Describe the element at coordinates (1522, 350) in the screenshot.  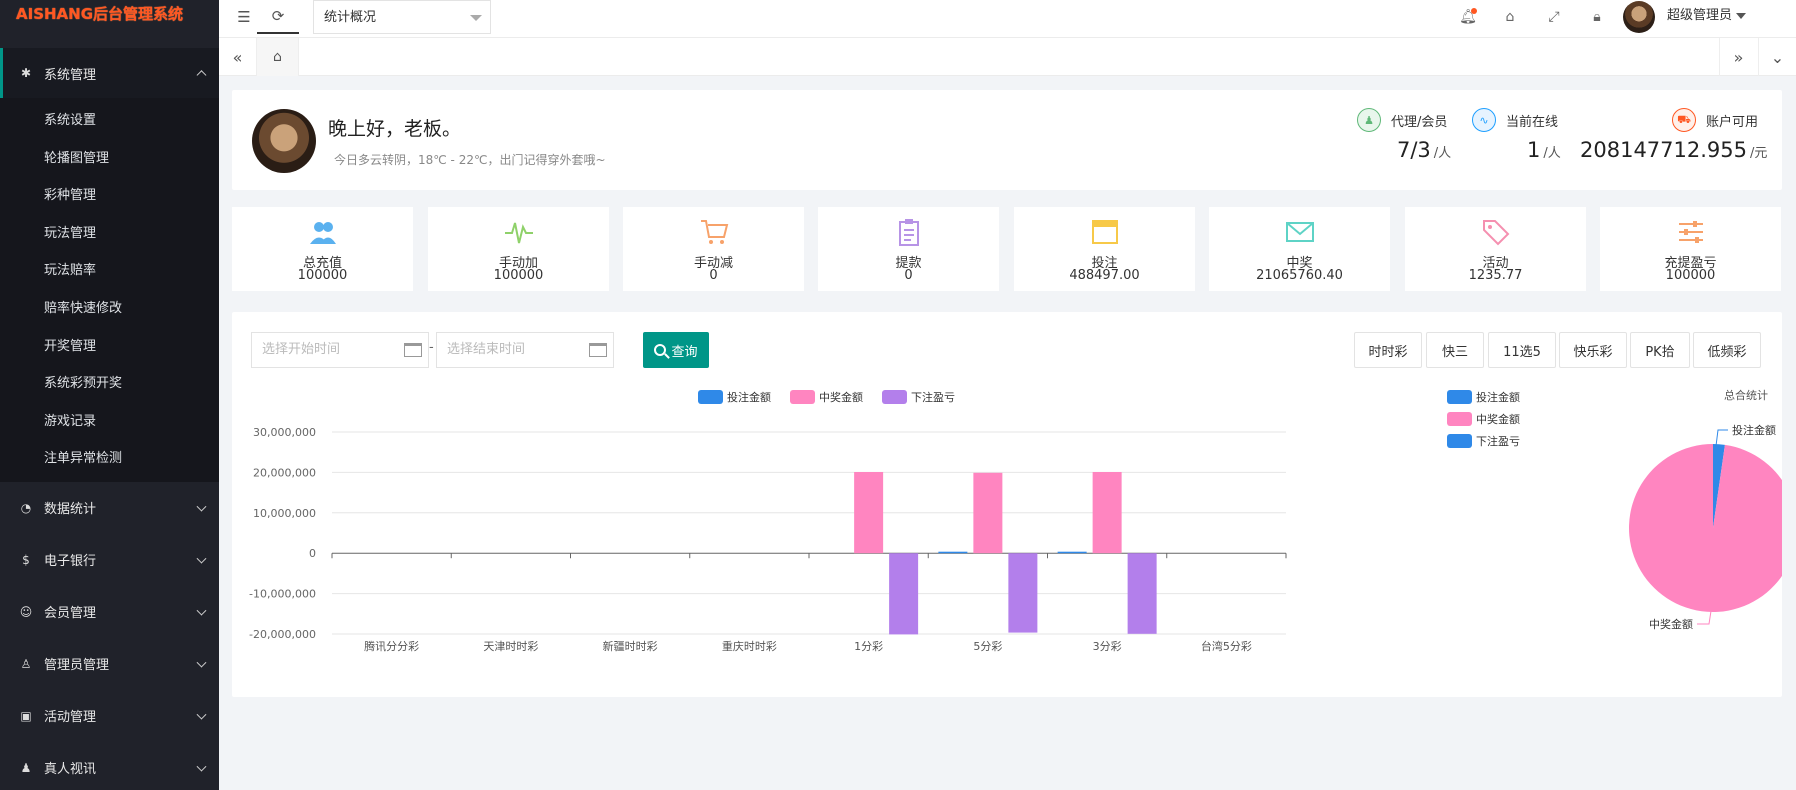
I see `filter-11x5-button: 11选5` at that location.